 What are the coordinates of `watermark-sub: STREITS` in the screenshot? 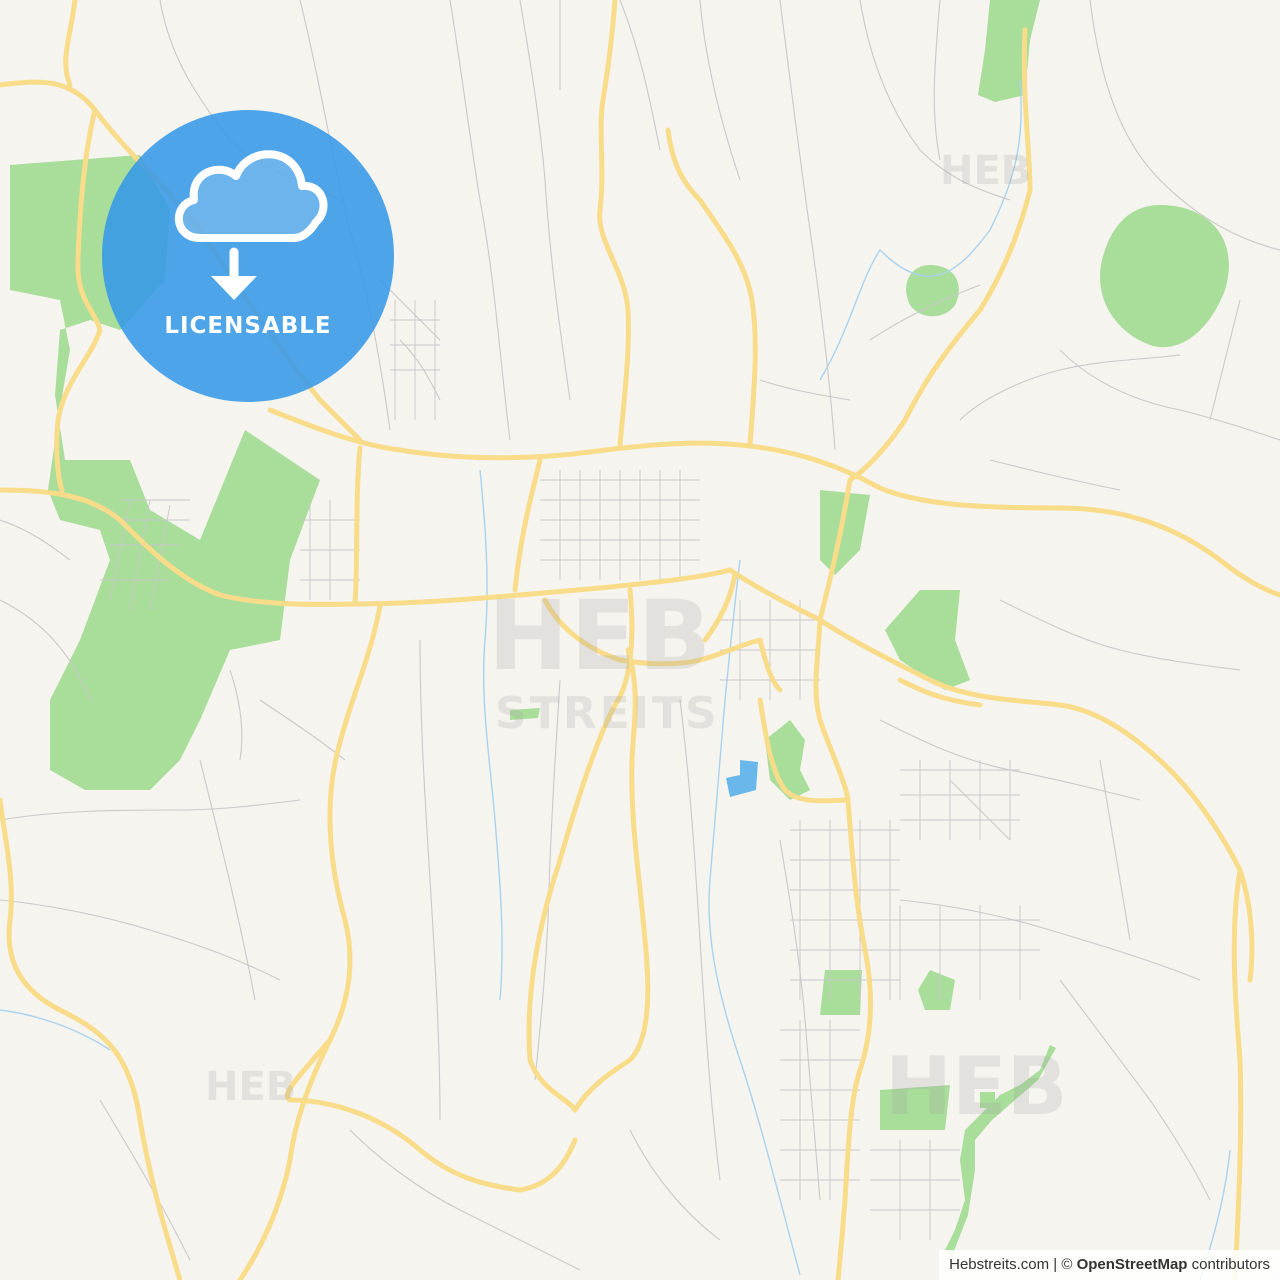 It's located at (607, 713).